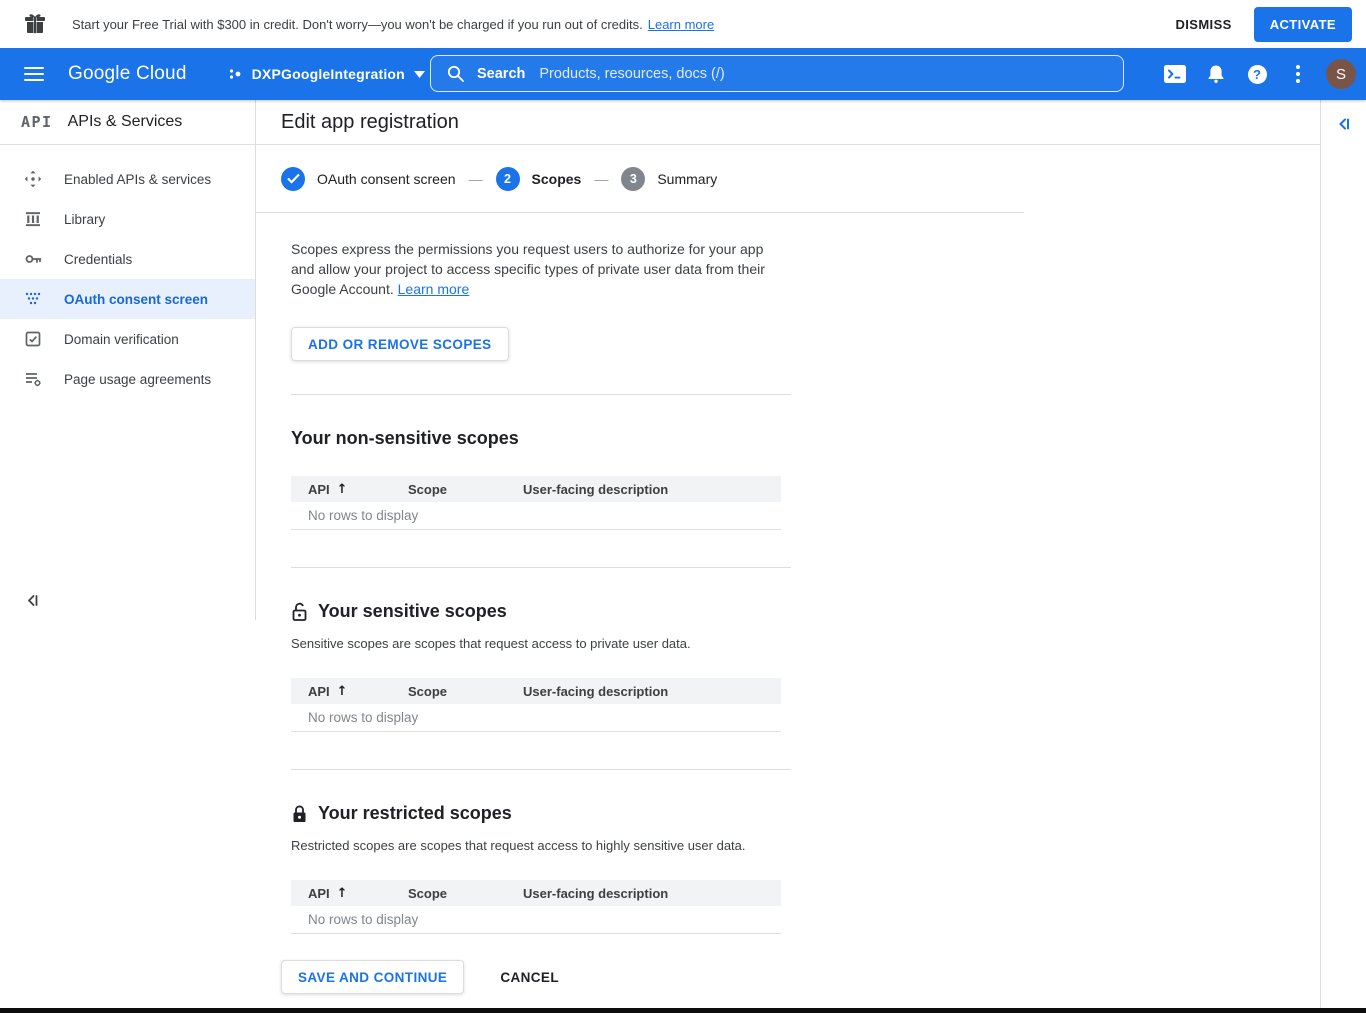 This screenshot has width=1366, height=1013. I want to click on search-input: Search Products, resources, docs (/), so click(777, 73).